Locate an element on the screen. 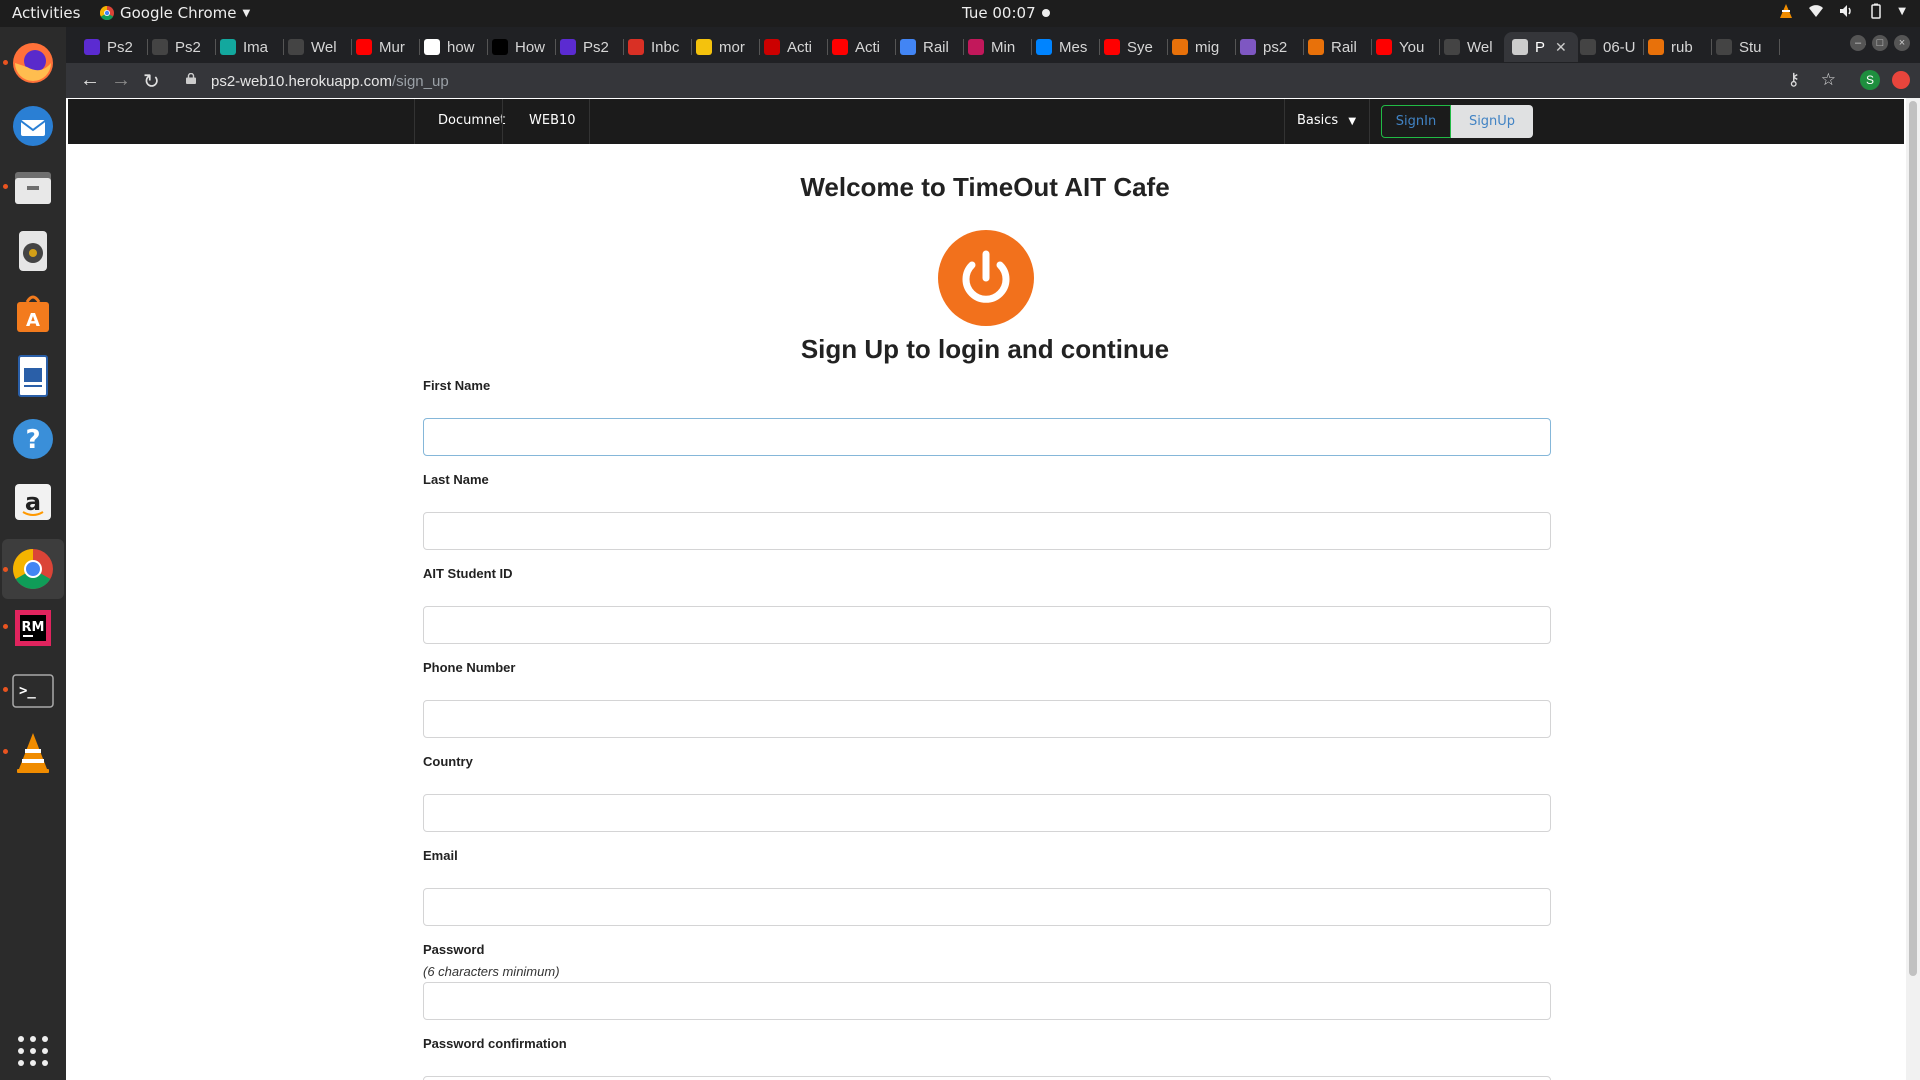  app-menu: Google Chrome ▼ is located at coordinates (175, 13).